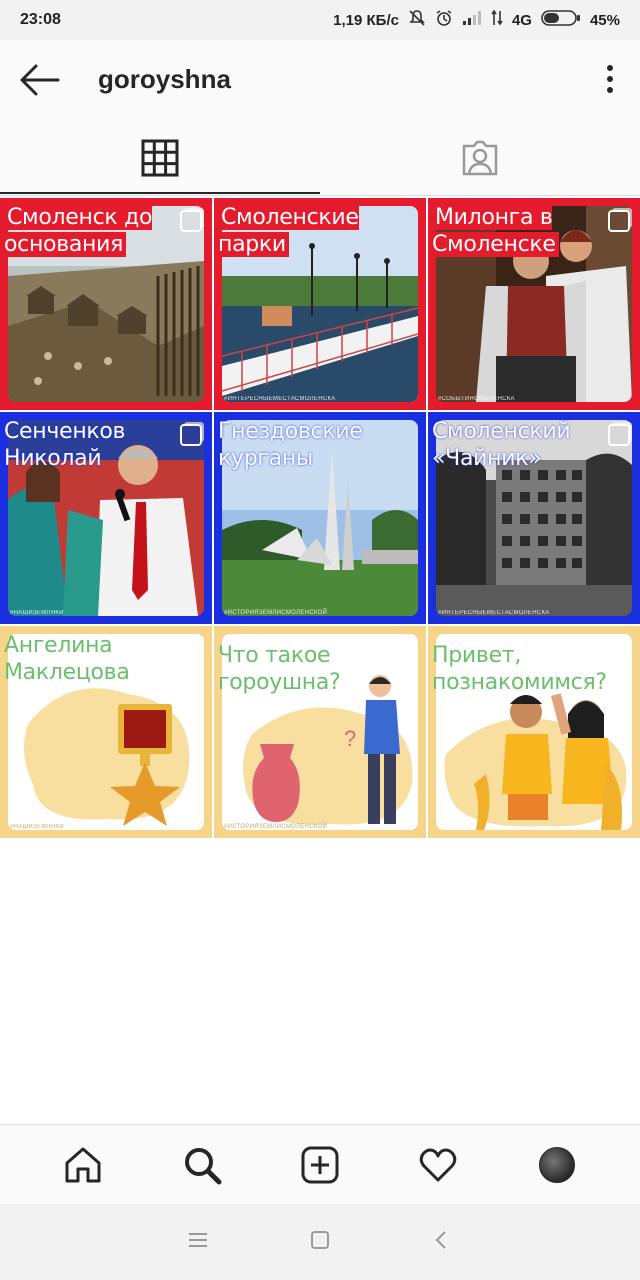  I want to click on bottom-navigation, so click(320, 1164).